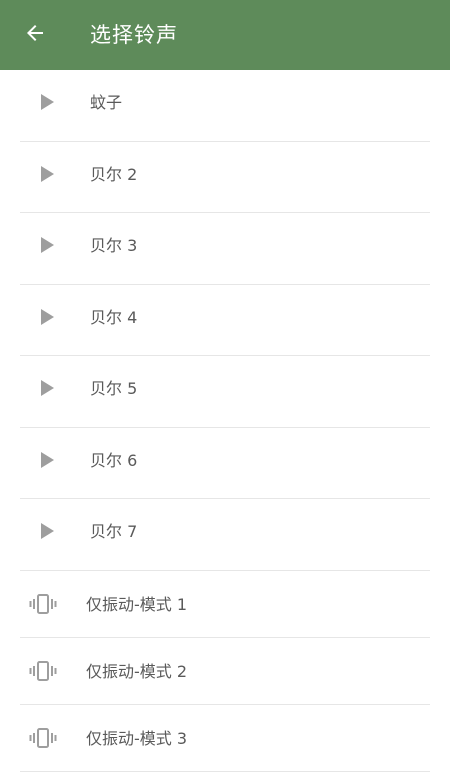 The image size is (450, 773). Describe the element at coordinates (225, 392) in the screenshot. I see `ringtone-item: 贝尔 5` at that location.